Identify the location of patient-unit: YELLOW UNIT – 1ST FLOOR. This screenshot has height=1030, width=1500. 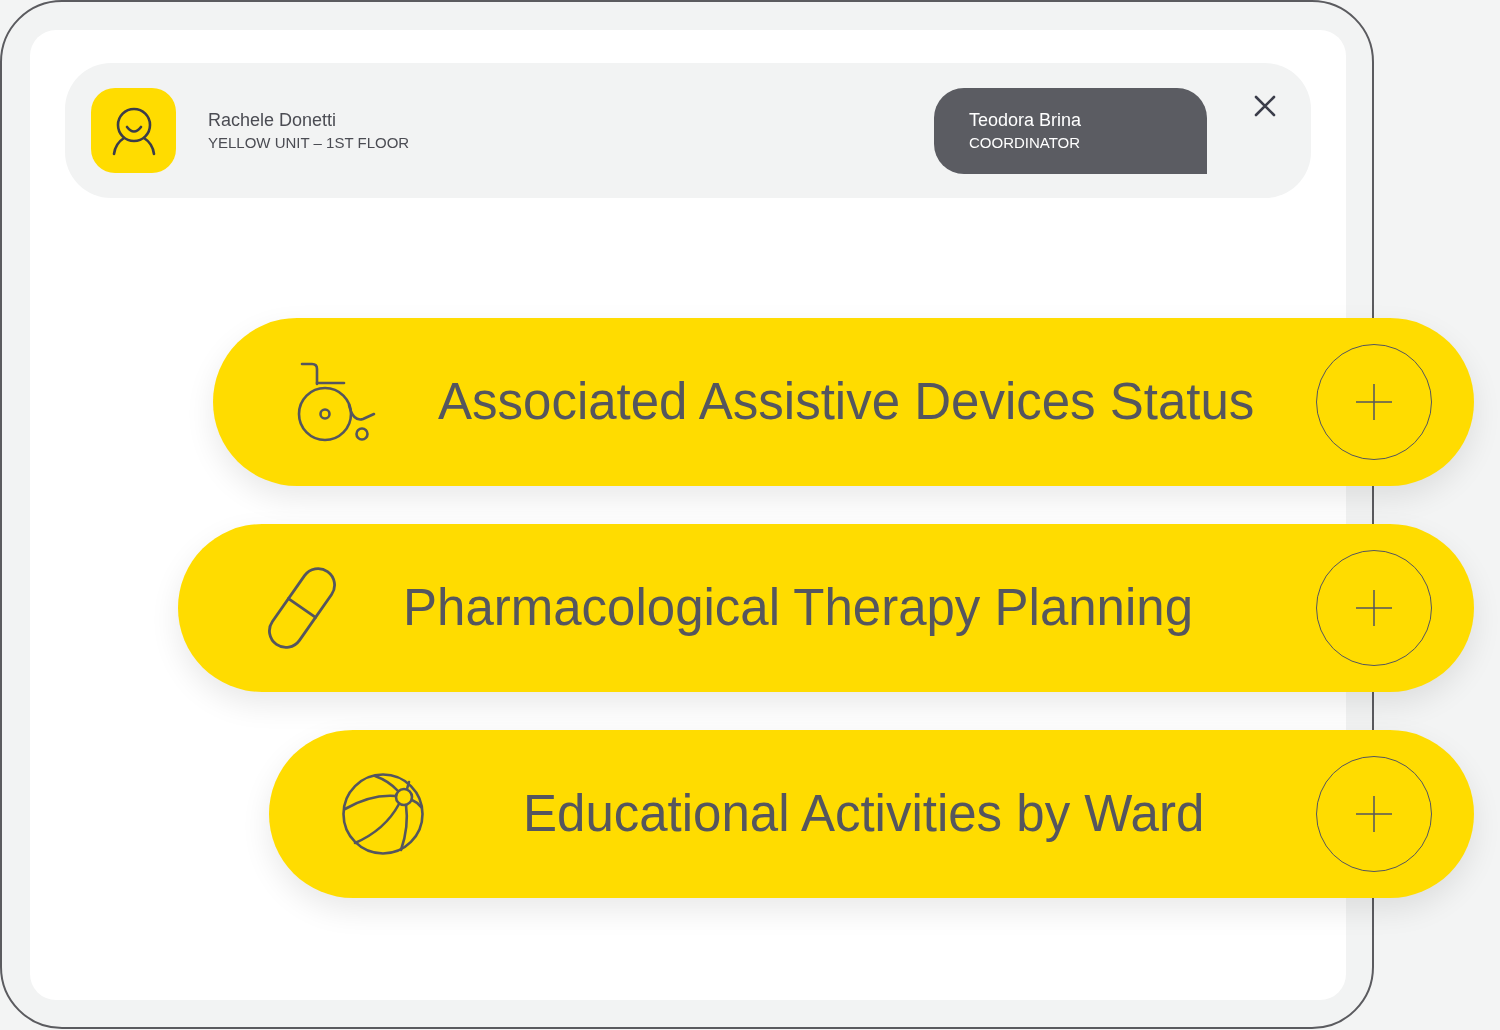
(309, 142).